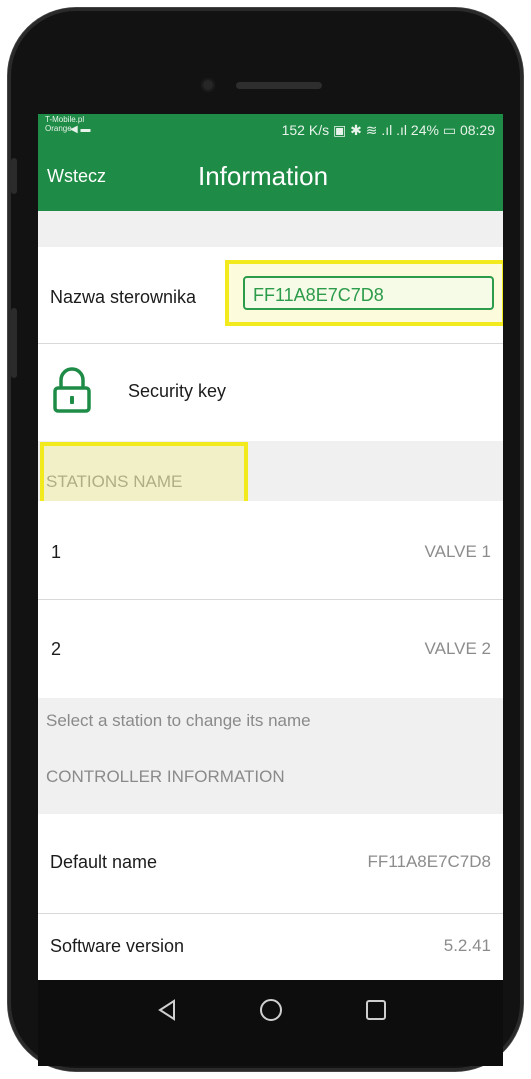  What do you see at coordinates (270, 863) in the screenshot?
I see `default-name-row: Default name FF11A8E7C7D8` at bounding box center [270, 863].